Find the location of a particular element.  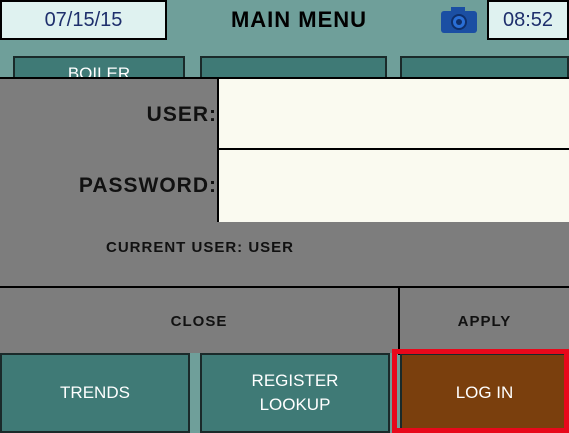

trends-button: TRENDS is located at coordinates (95, 393).